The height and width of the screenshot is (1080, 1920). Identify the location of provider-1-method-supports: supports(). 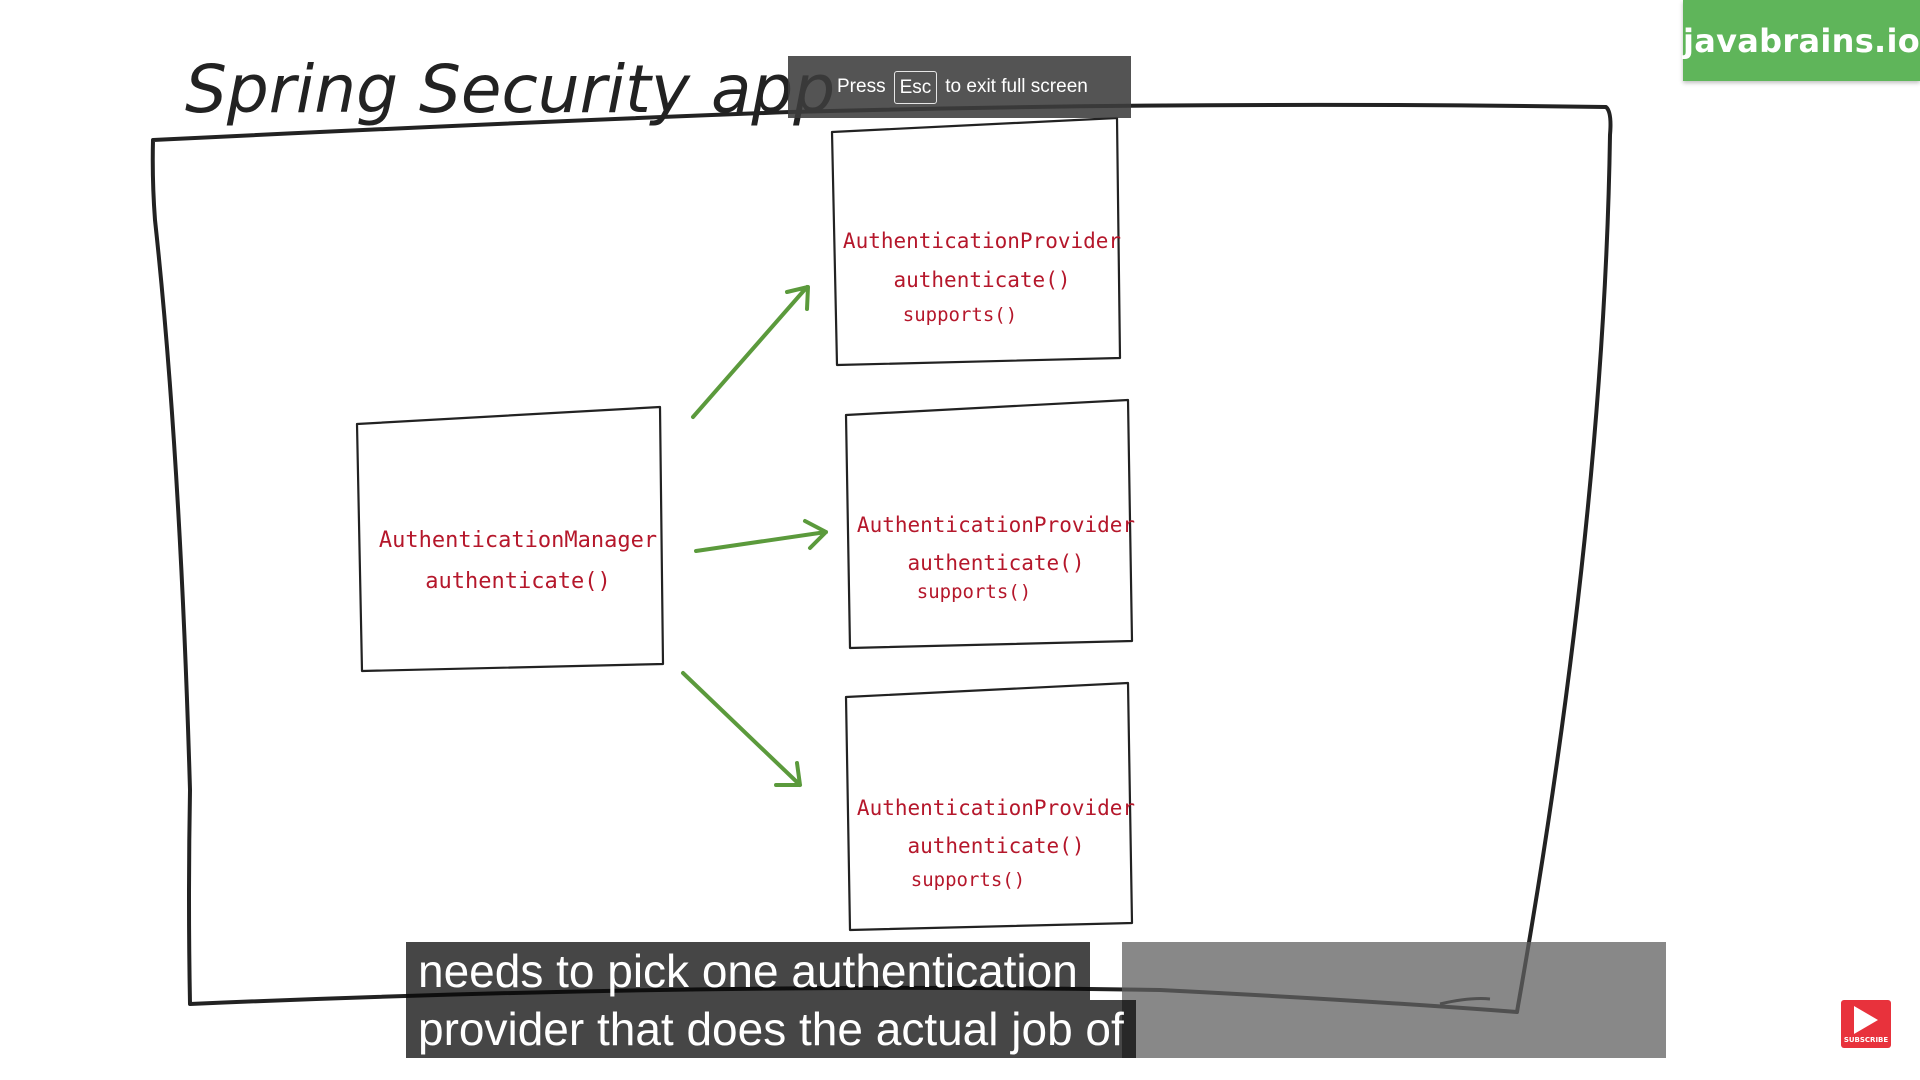
(960, 315).